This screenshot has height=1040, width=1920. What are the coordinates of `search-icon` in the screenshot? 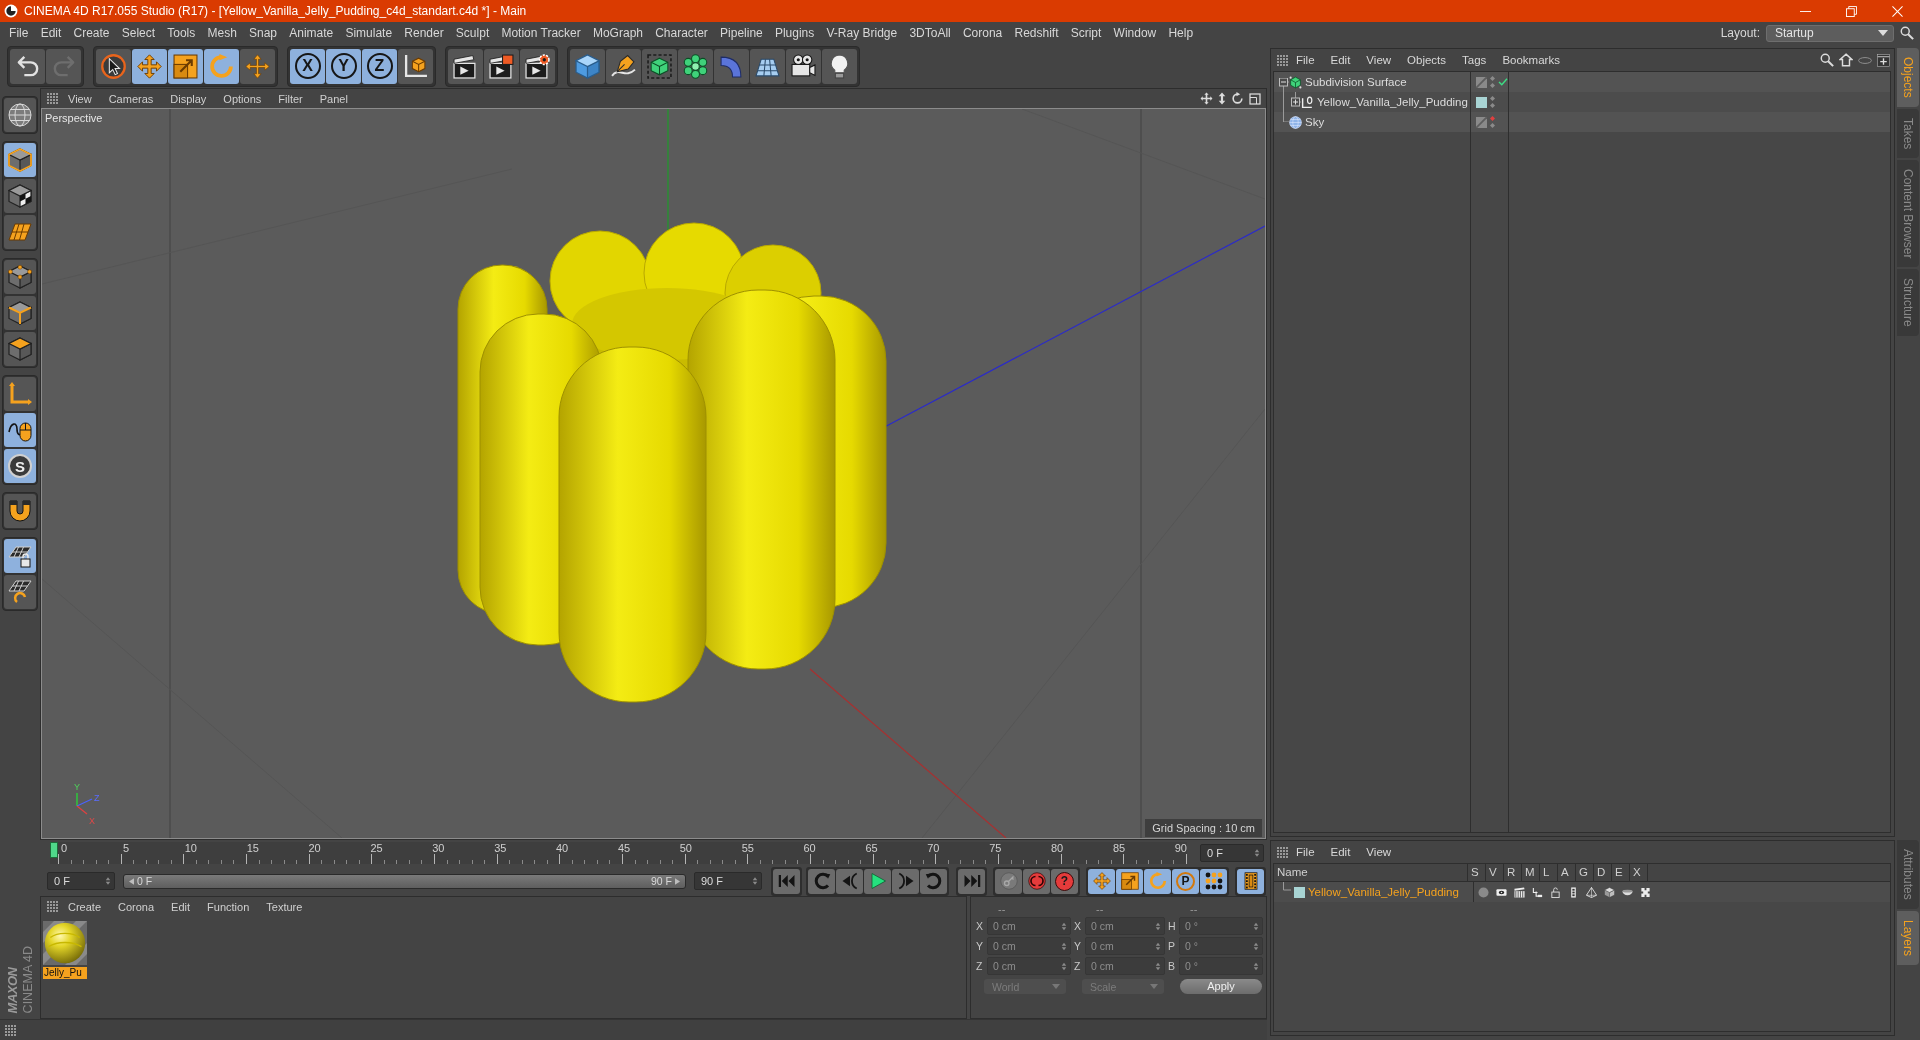 It's located at (1907, 33).